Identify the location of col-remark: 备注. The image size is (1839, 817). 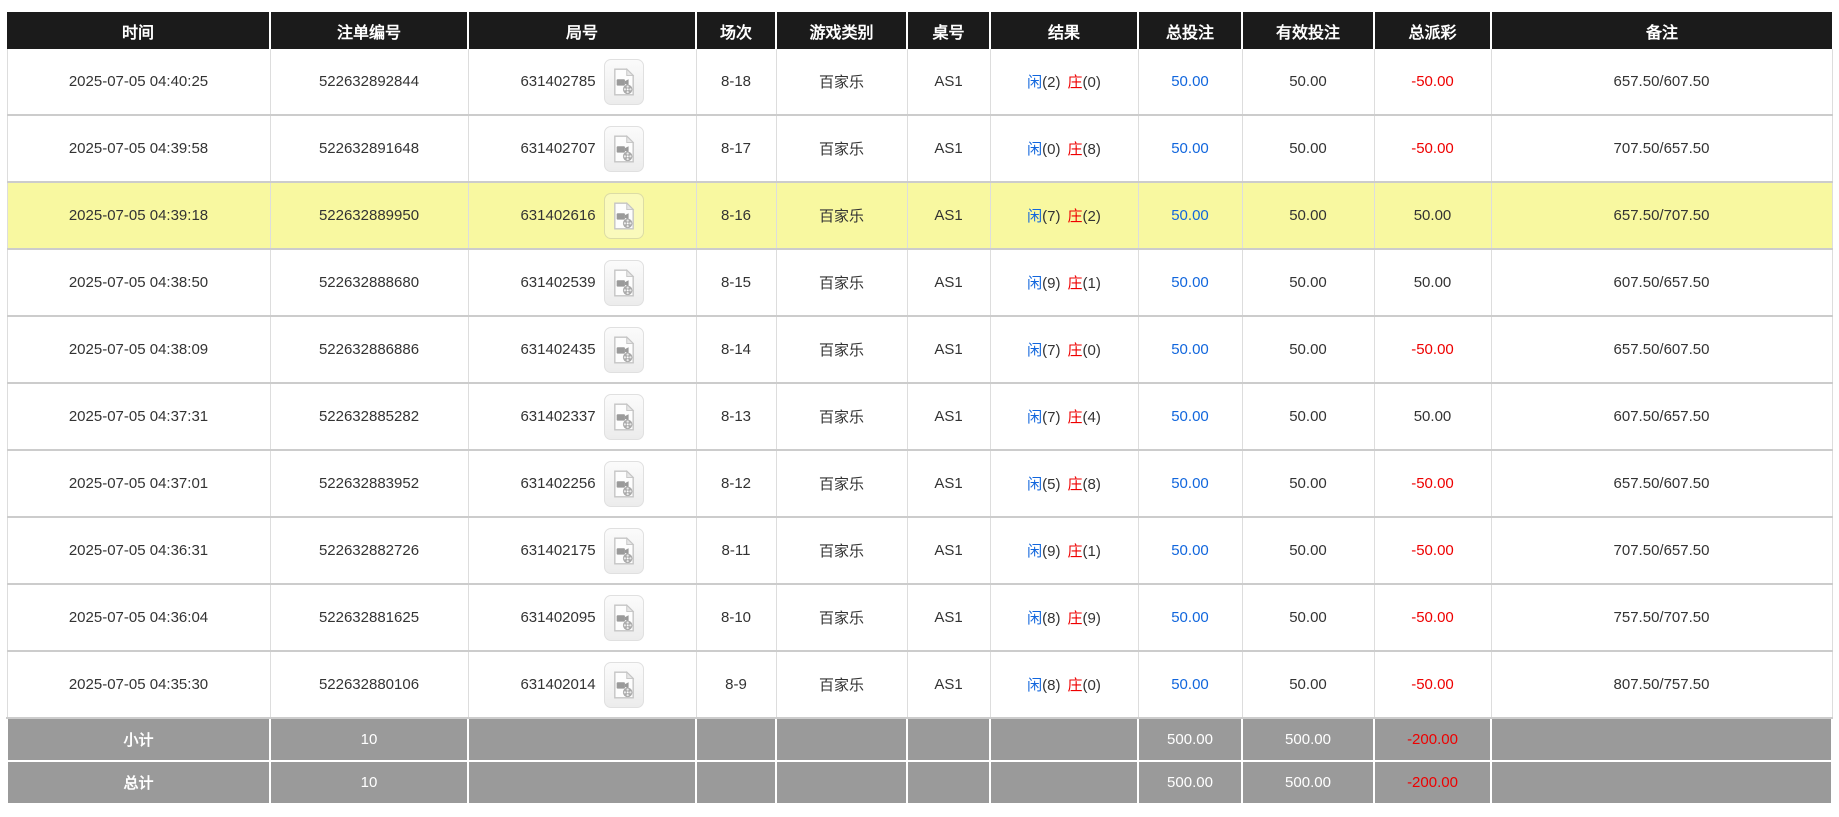
(1661, 30).